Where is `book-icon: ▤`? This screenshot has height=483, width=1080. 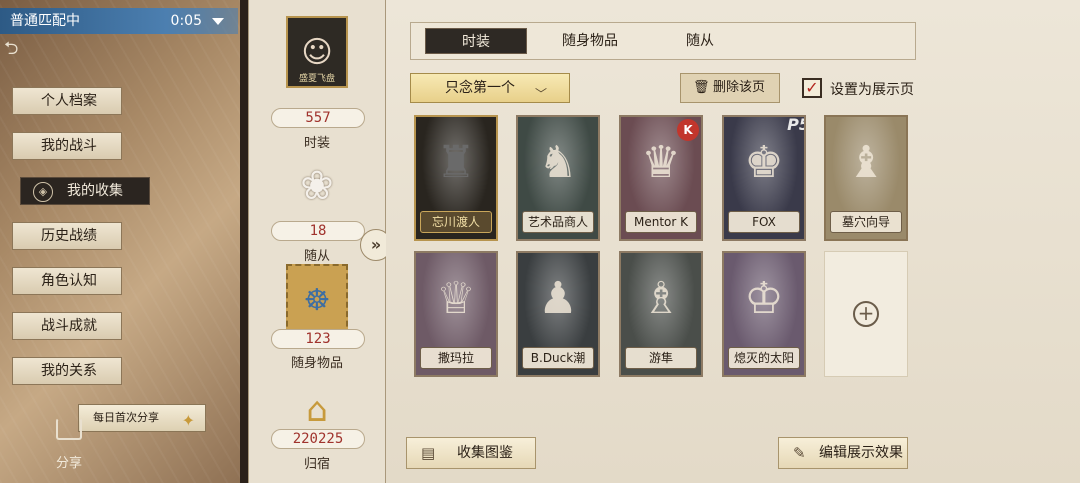 book-icon: ▤ is located at coordinates (428, 453).